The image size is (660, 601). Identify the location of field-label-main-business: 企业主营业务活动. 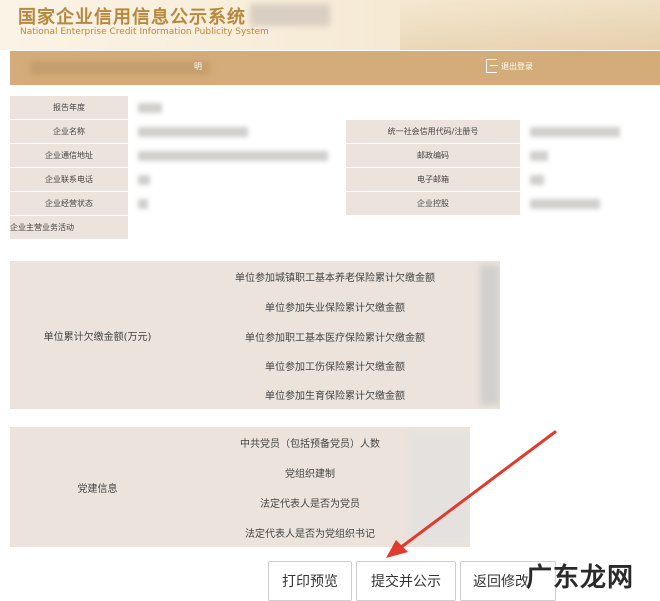
(69, 227).